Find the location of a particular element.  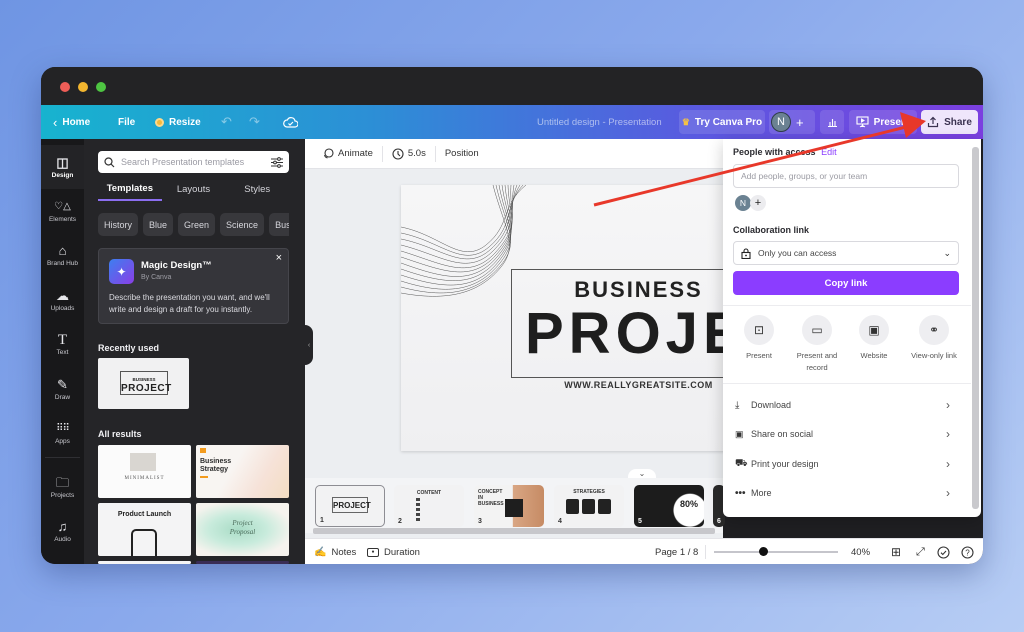

arrow-line is located at coordinates (750, 166).